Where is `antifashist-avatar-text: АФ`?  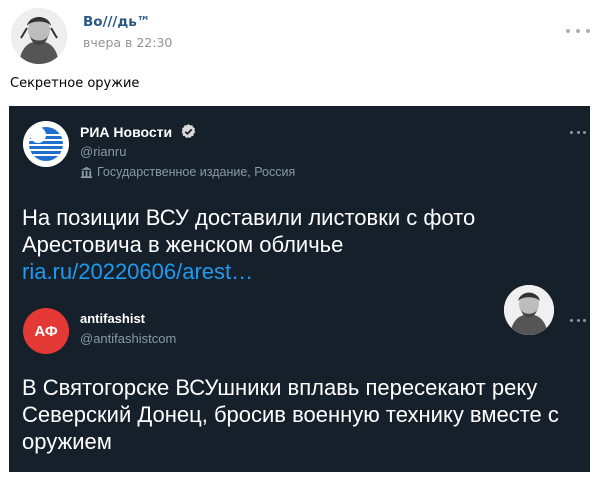 antifashist-avatar-text: АФ is located at coordinates (46, 331).